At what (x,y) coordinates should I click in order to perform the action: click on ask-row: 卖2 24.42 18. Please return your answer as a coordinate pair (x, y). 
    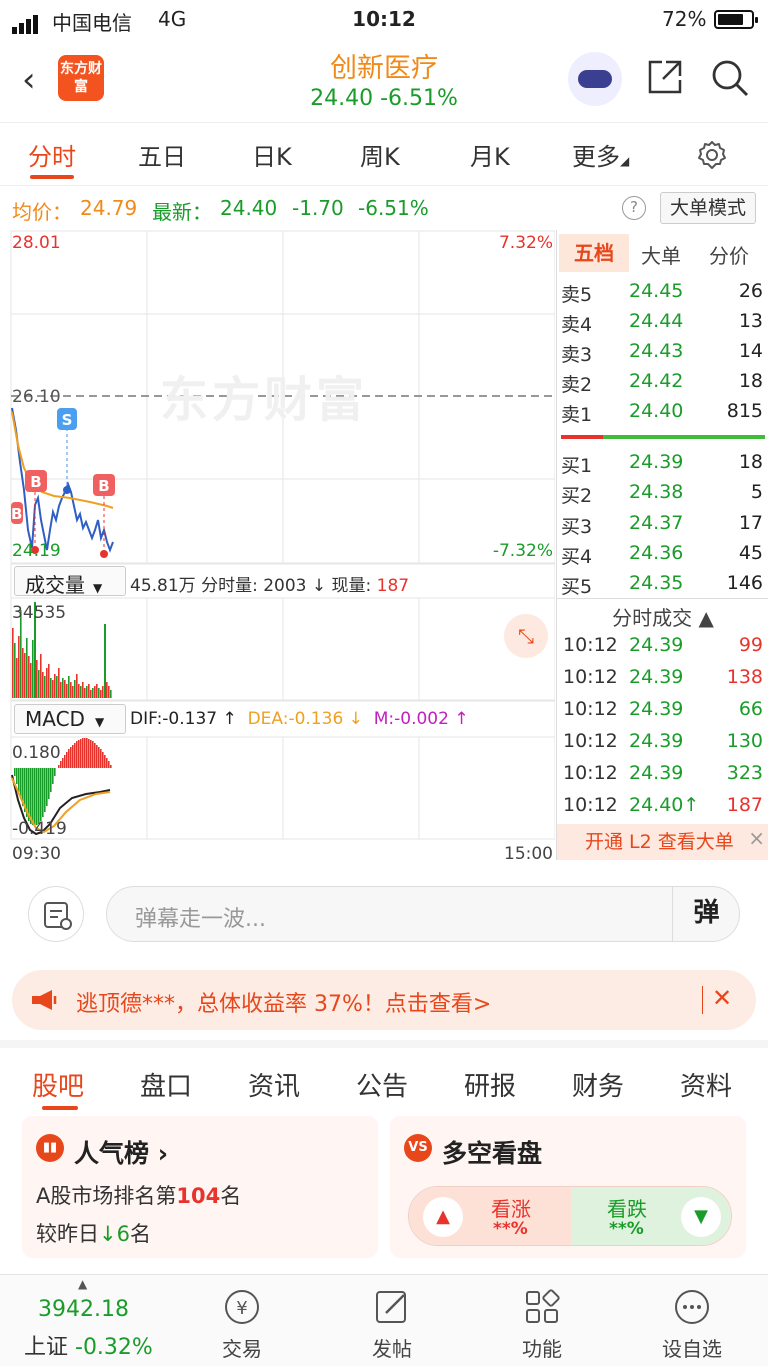
    Looking at the image, I should click on (662, 383).